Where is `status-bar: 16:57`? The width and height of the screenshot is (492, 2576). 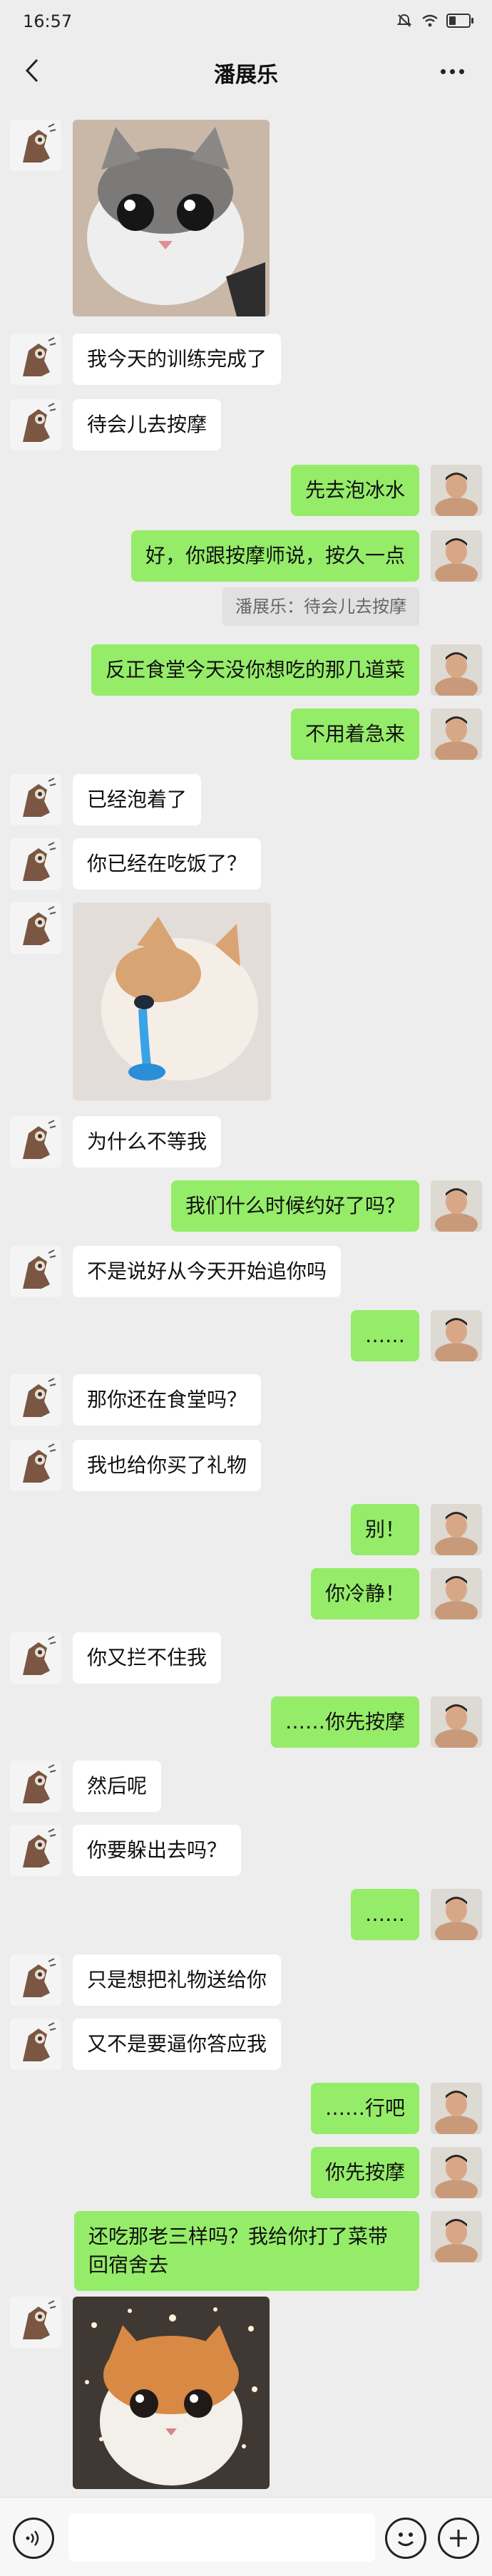
status-bar: 16:57 is located at coordinates (246, 21).